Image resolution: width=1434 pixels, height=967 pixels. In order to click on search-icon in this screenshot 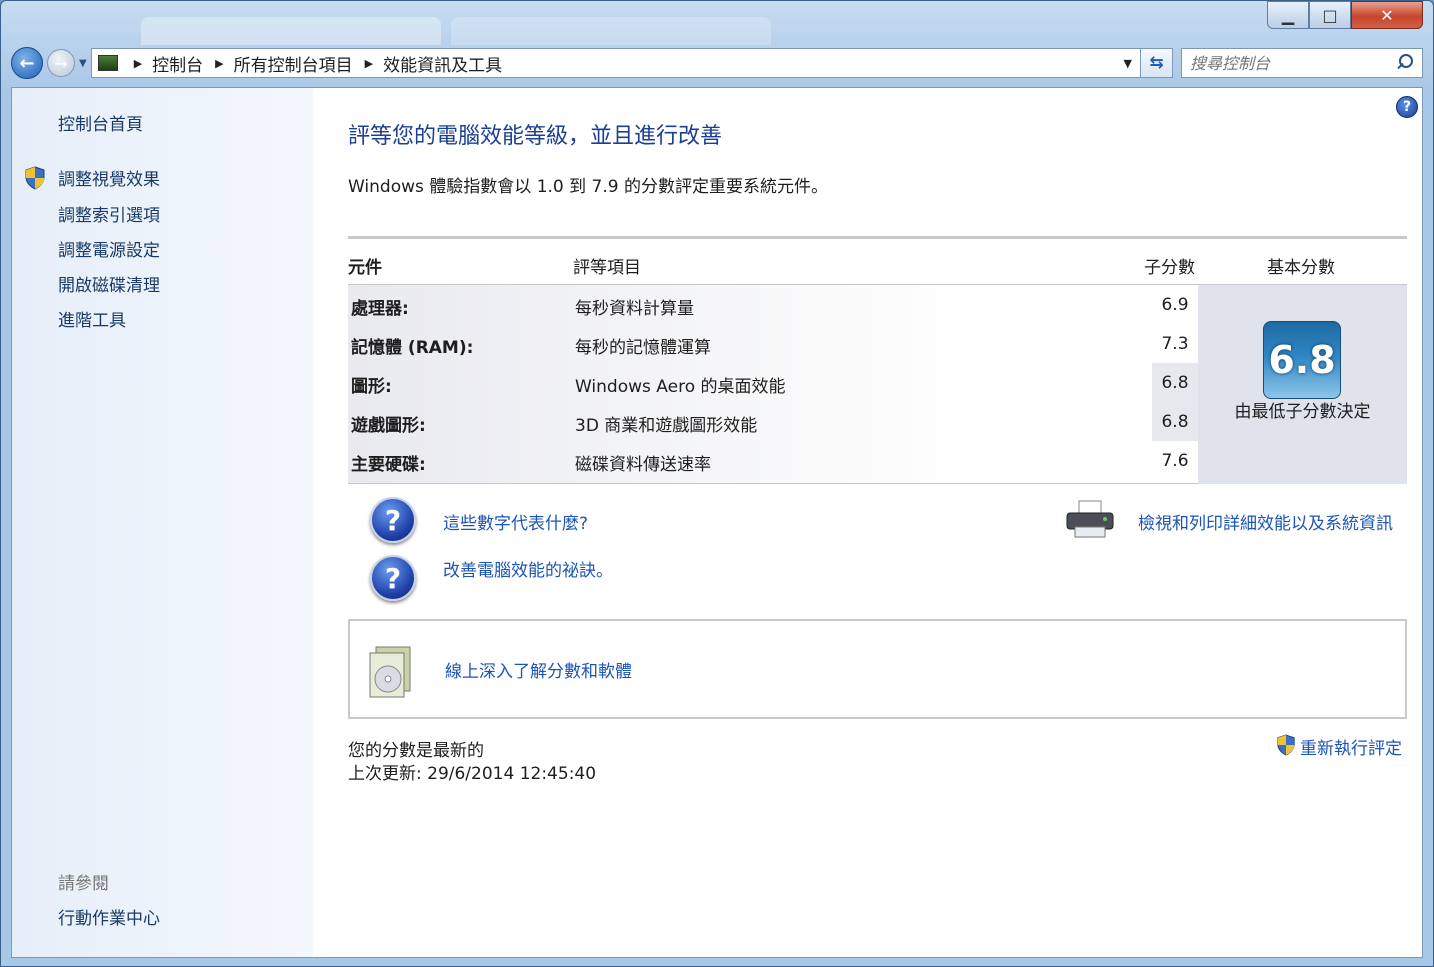, I will do `click(1405, 63)`.